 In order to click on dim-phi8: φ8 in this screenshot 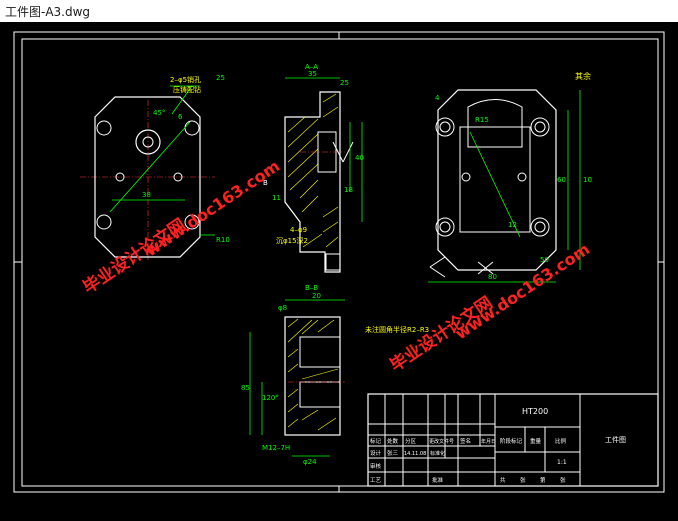, I will do `click(282, 308)`.